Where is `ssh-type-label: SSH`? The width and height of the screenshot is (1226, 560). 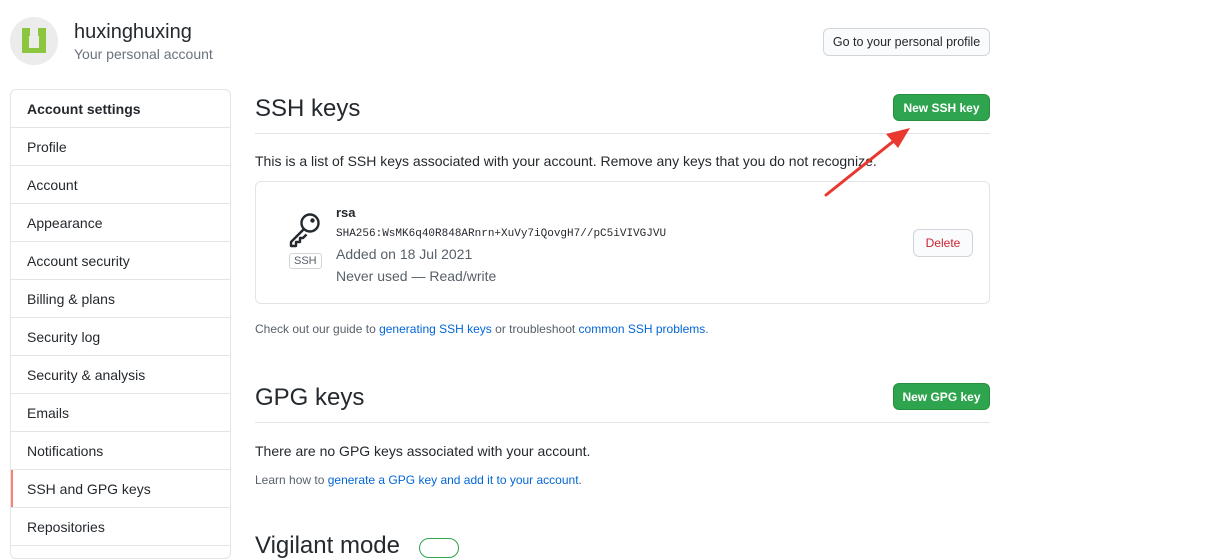
ssh-type-label: SSH is located at coordinates (305, 261).